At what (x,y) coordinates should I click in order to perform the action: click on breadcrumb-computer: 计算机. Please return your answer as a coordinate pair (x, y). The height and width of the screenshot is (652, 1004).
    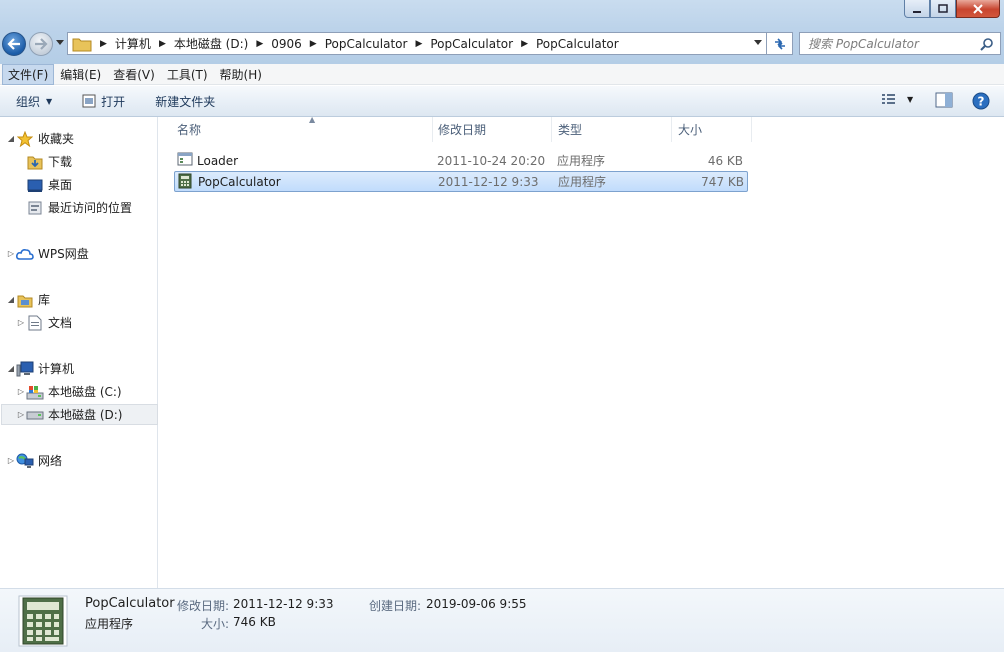
    Looking at the image, I should click on (133, 43).